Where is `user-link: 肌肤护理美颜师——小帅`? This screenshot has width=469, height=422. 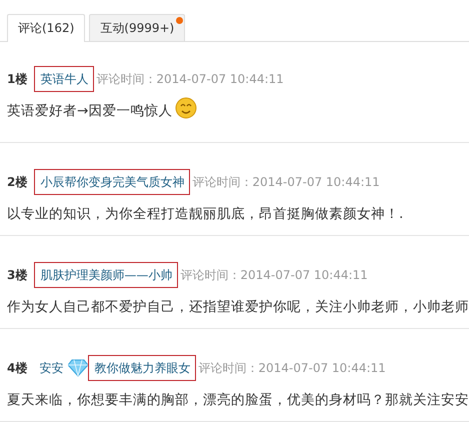
user-link: 肌肤护理美颜师——小帅 is located at coordinates (106, 275).